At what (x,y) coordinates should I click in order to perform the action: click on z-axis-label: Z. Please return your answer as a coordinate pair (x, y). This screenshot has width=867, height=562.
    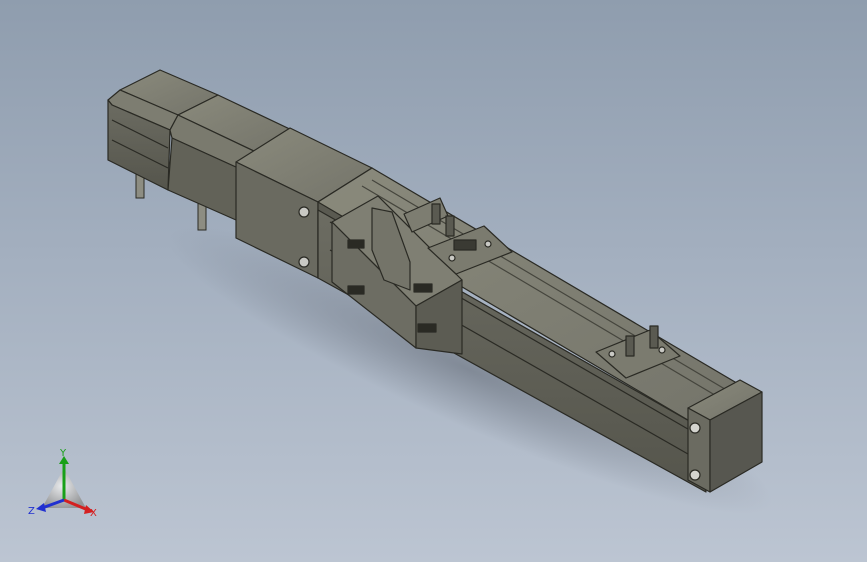
    Looking at the image, I should click on (31, 511).